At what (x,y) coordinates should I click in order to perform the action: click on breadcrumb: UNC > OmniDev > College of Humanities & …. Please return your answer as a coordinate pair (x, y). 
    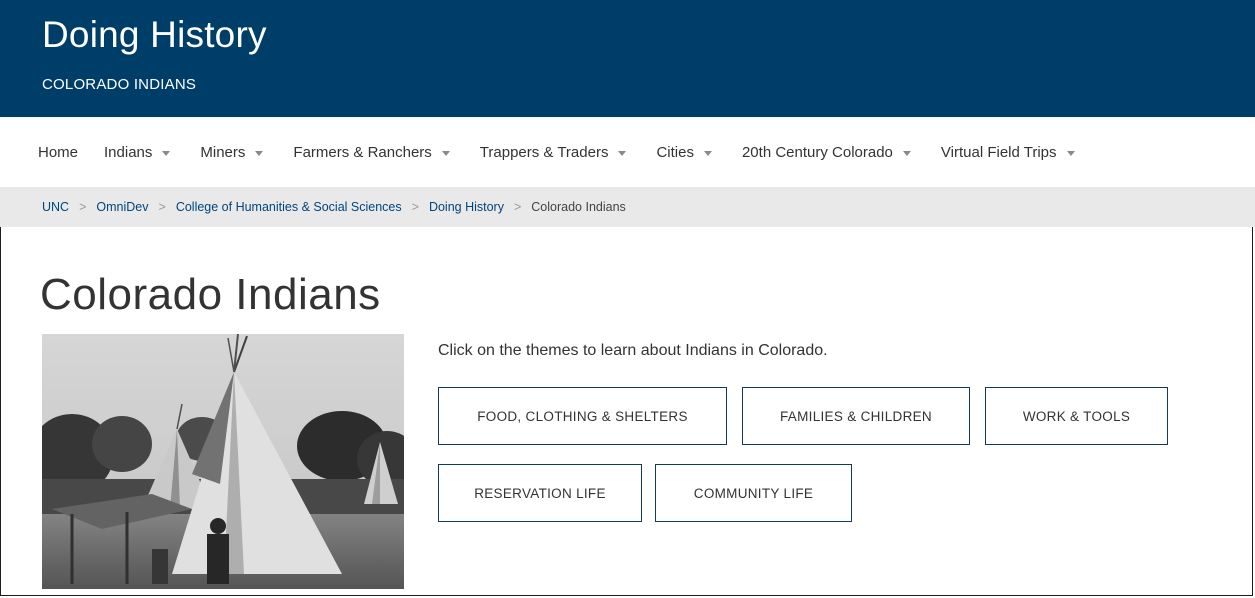
    Looking at the image, I should click on (627, 207).